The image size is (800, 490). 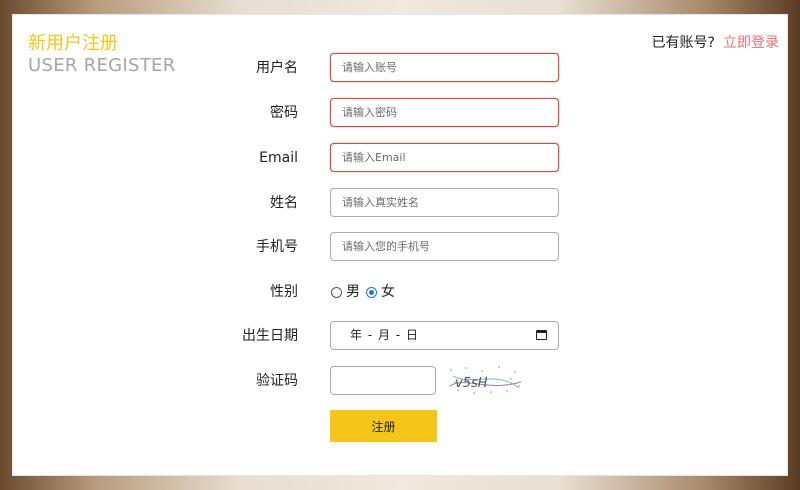 What do you see at coordinates (383, 380) in the screenshot?
I see `captcha-input` at bounding box center [383, 380].